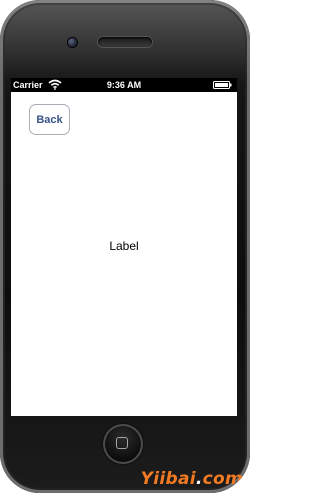 The width and height of the screenshot is (320, 493). I want to click on earpiece-speaker, so click(125, 42).